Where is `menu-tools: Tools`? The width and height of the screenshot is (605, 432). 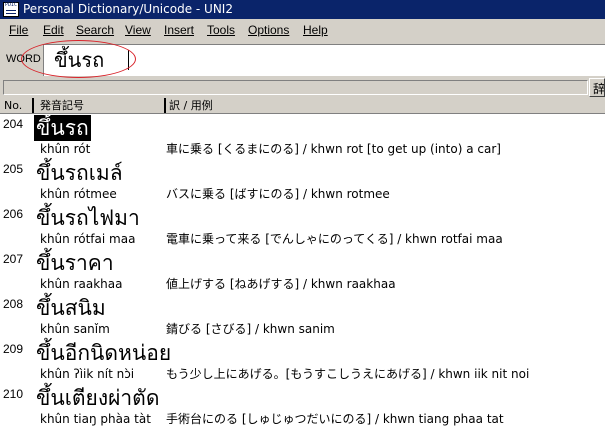
menu-tools: Tools is located at coordinates (221, 30).